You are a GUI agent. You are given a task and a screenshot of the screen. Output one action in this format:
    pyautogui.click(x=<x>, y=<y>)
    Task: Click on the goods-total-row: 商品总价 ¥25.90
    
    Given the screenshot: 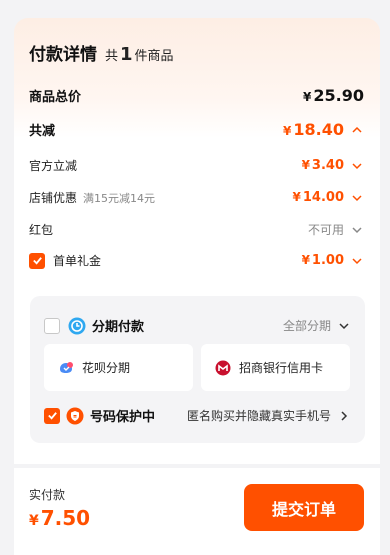 What is the action you would take?
    pyautogui.click(x=196, y=95)
    